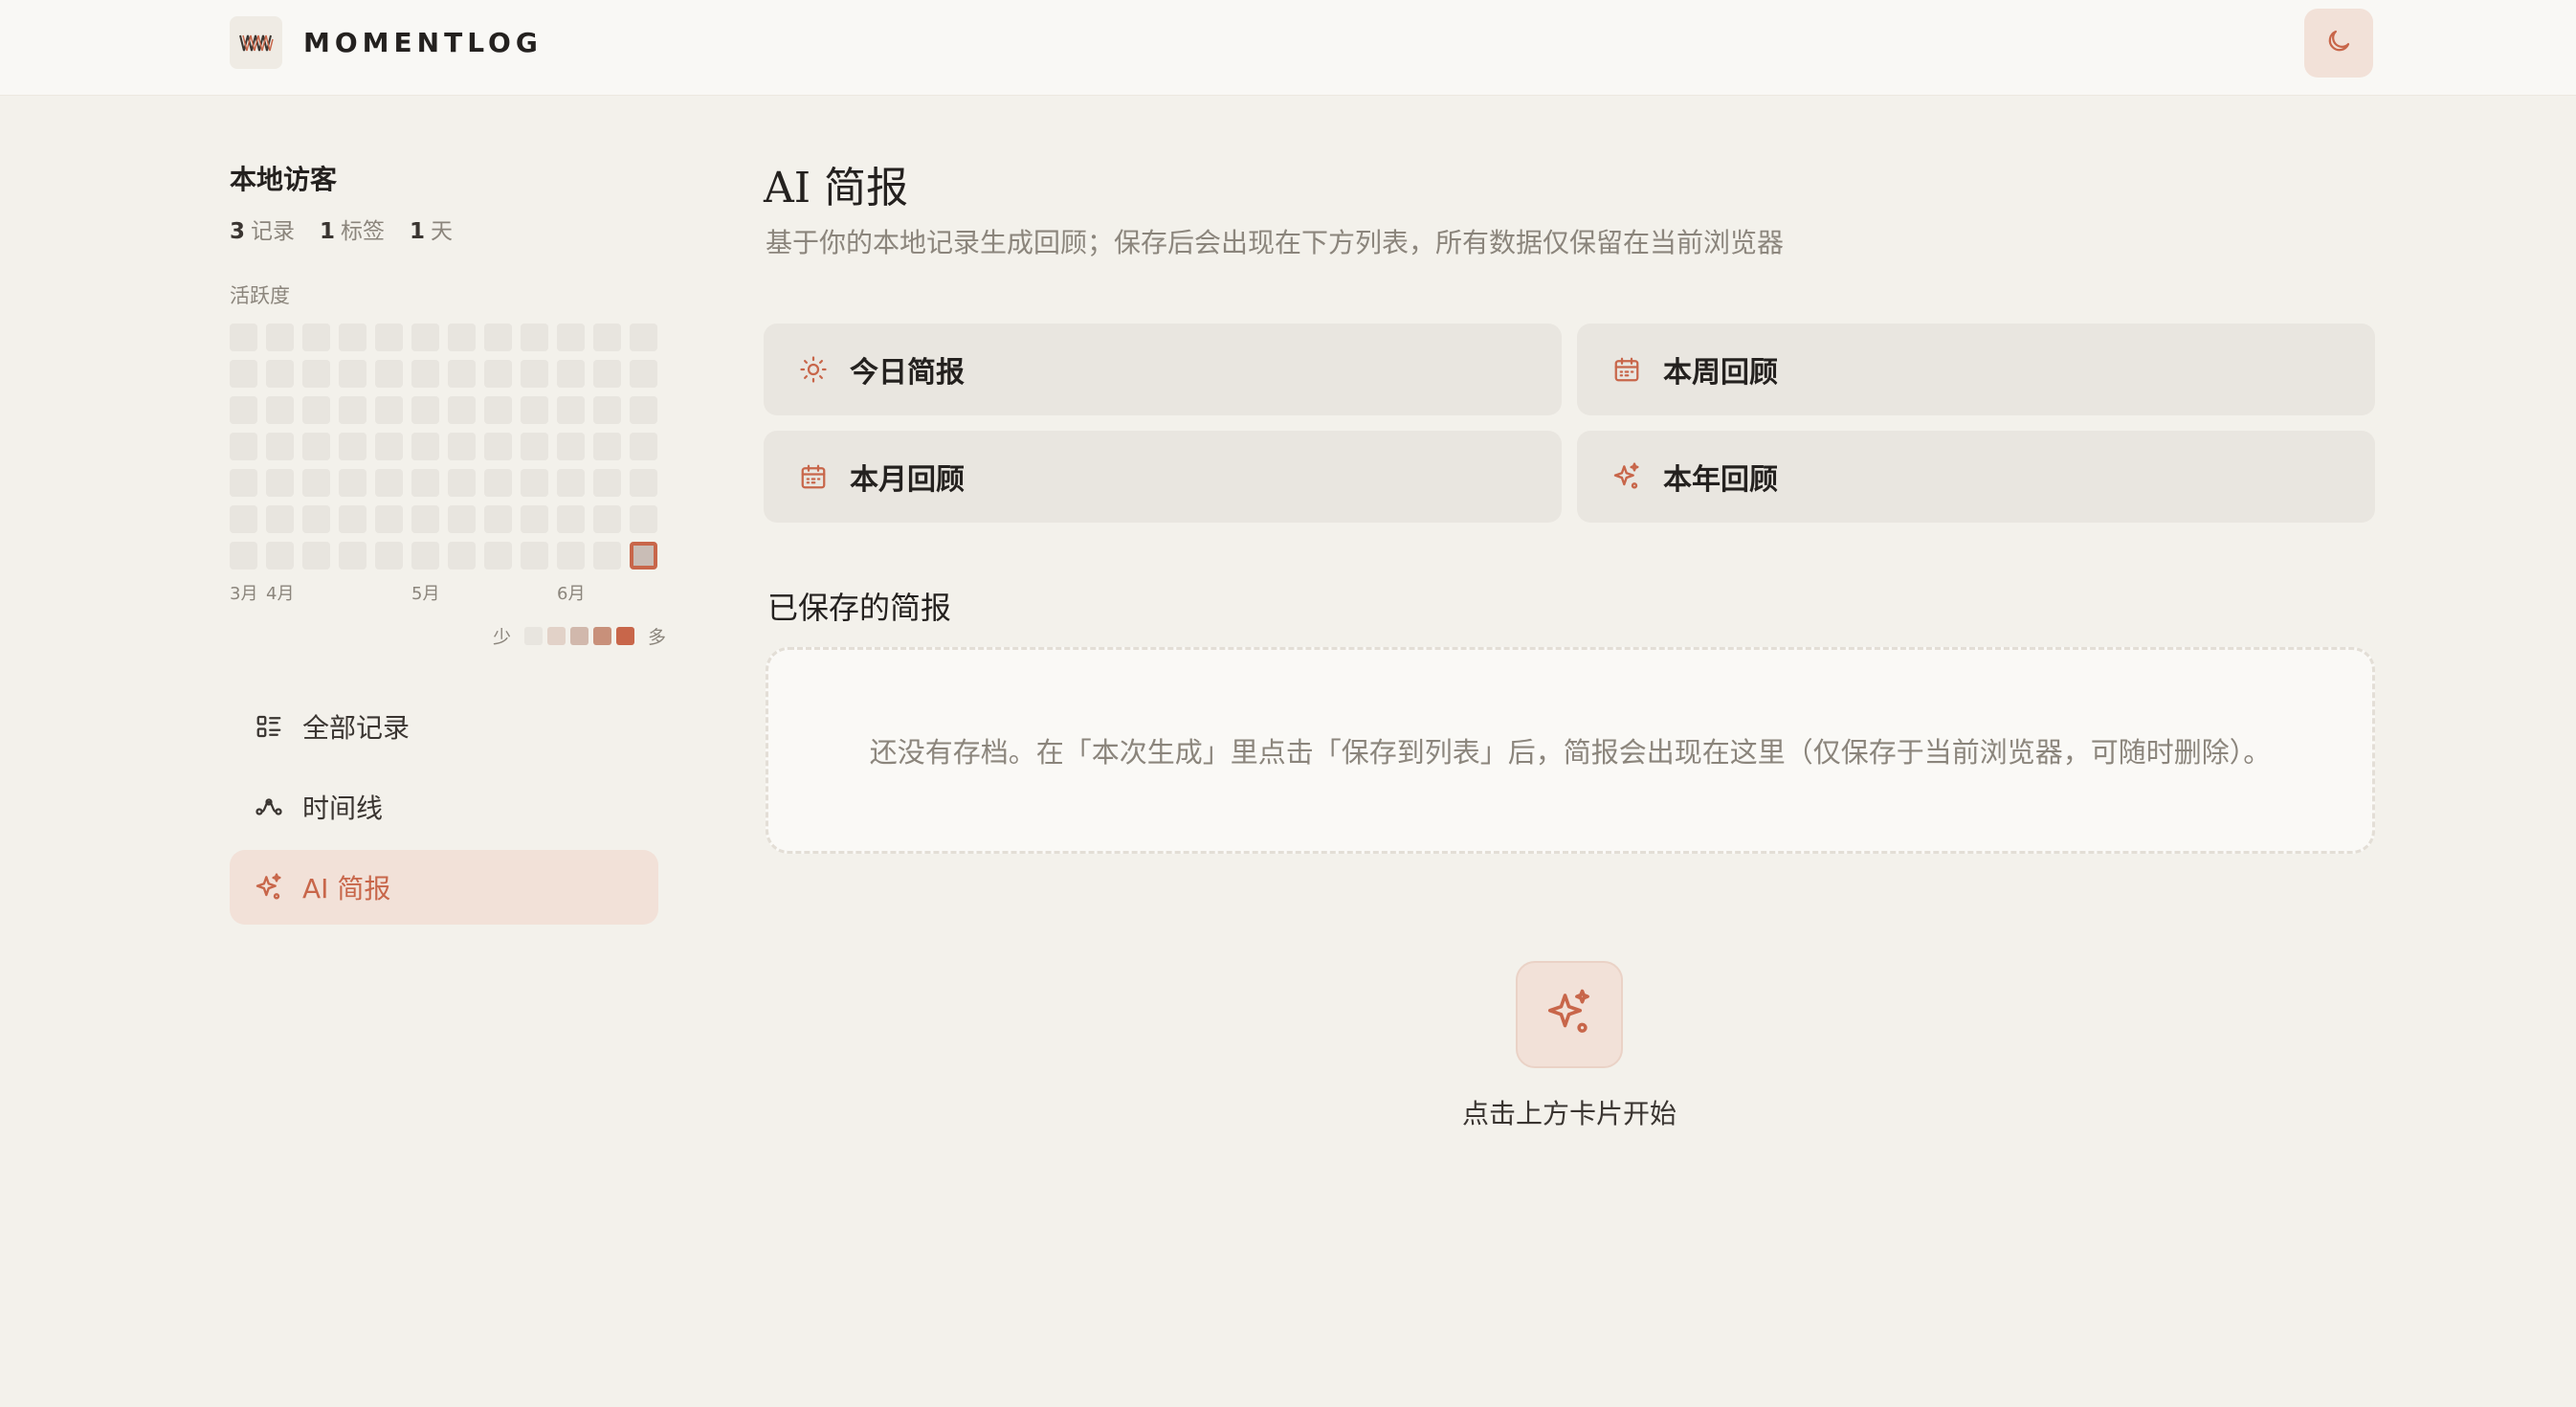 The height and width of the screenshot is (1407, 2576). Describe the element at coordinates (353, 231) in the screenshot. I see `stat-tags: 1 标签` at that location.